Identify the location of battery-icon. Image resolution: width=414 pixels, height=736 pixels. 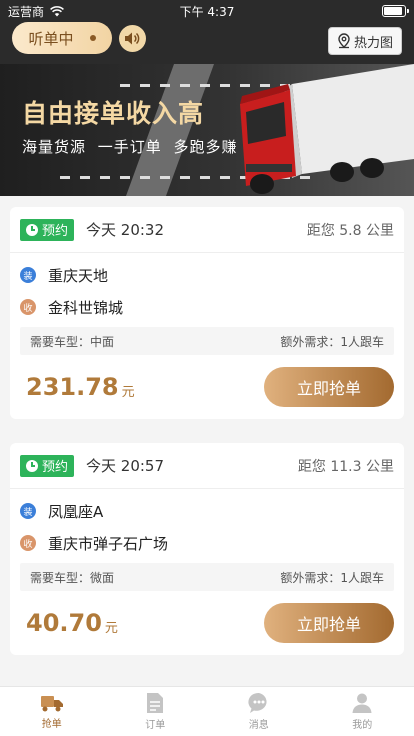
(395, 11).